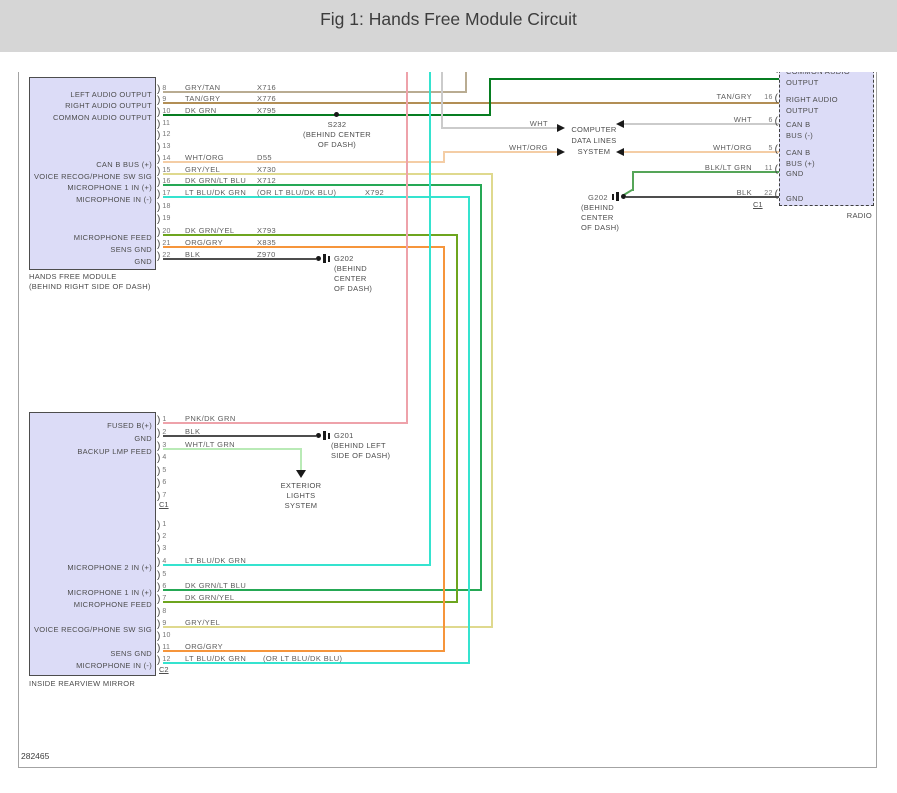 This screenshot has width=897, height=793. Describe the element at coordinates (323, 436) in the screenshot. I see `ground-symbol-g201` at that location.